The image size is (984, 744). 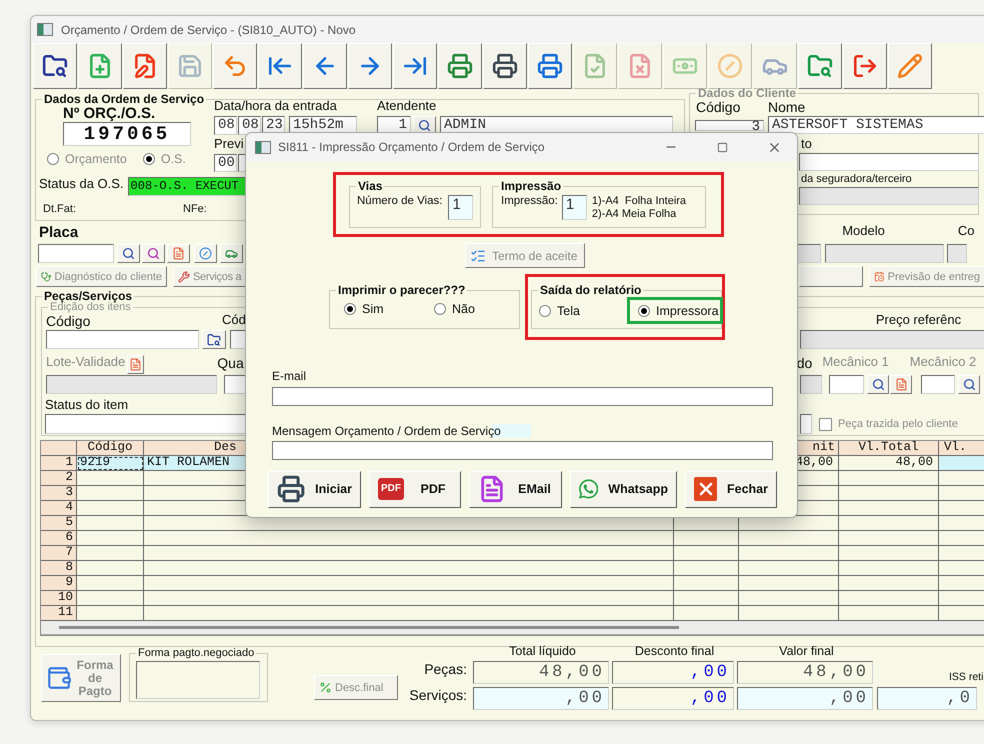 What do you see at coordinates (461, 207) in the screenshot?
I see `copies-field: 1` at bounding box center [461, 207].